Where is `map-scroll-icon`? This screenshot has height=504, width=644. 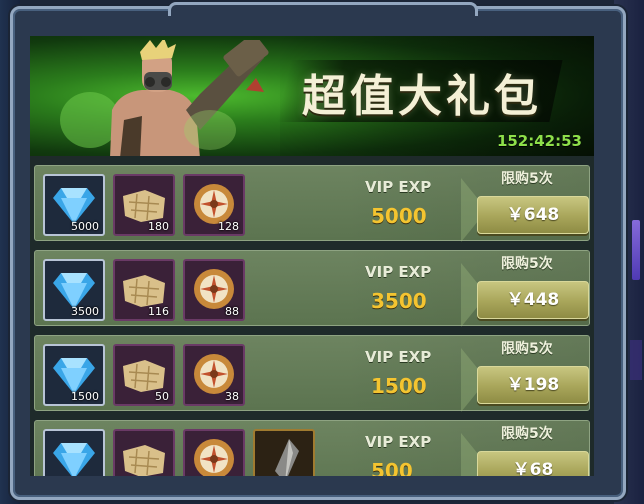
map-scroll-icon is located at coordinates (144, 460).